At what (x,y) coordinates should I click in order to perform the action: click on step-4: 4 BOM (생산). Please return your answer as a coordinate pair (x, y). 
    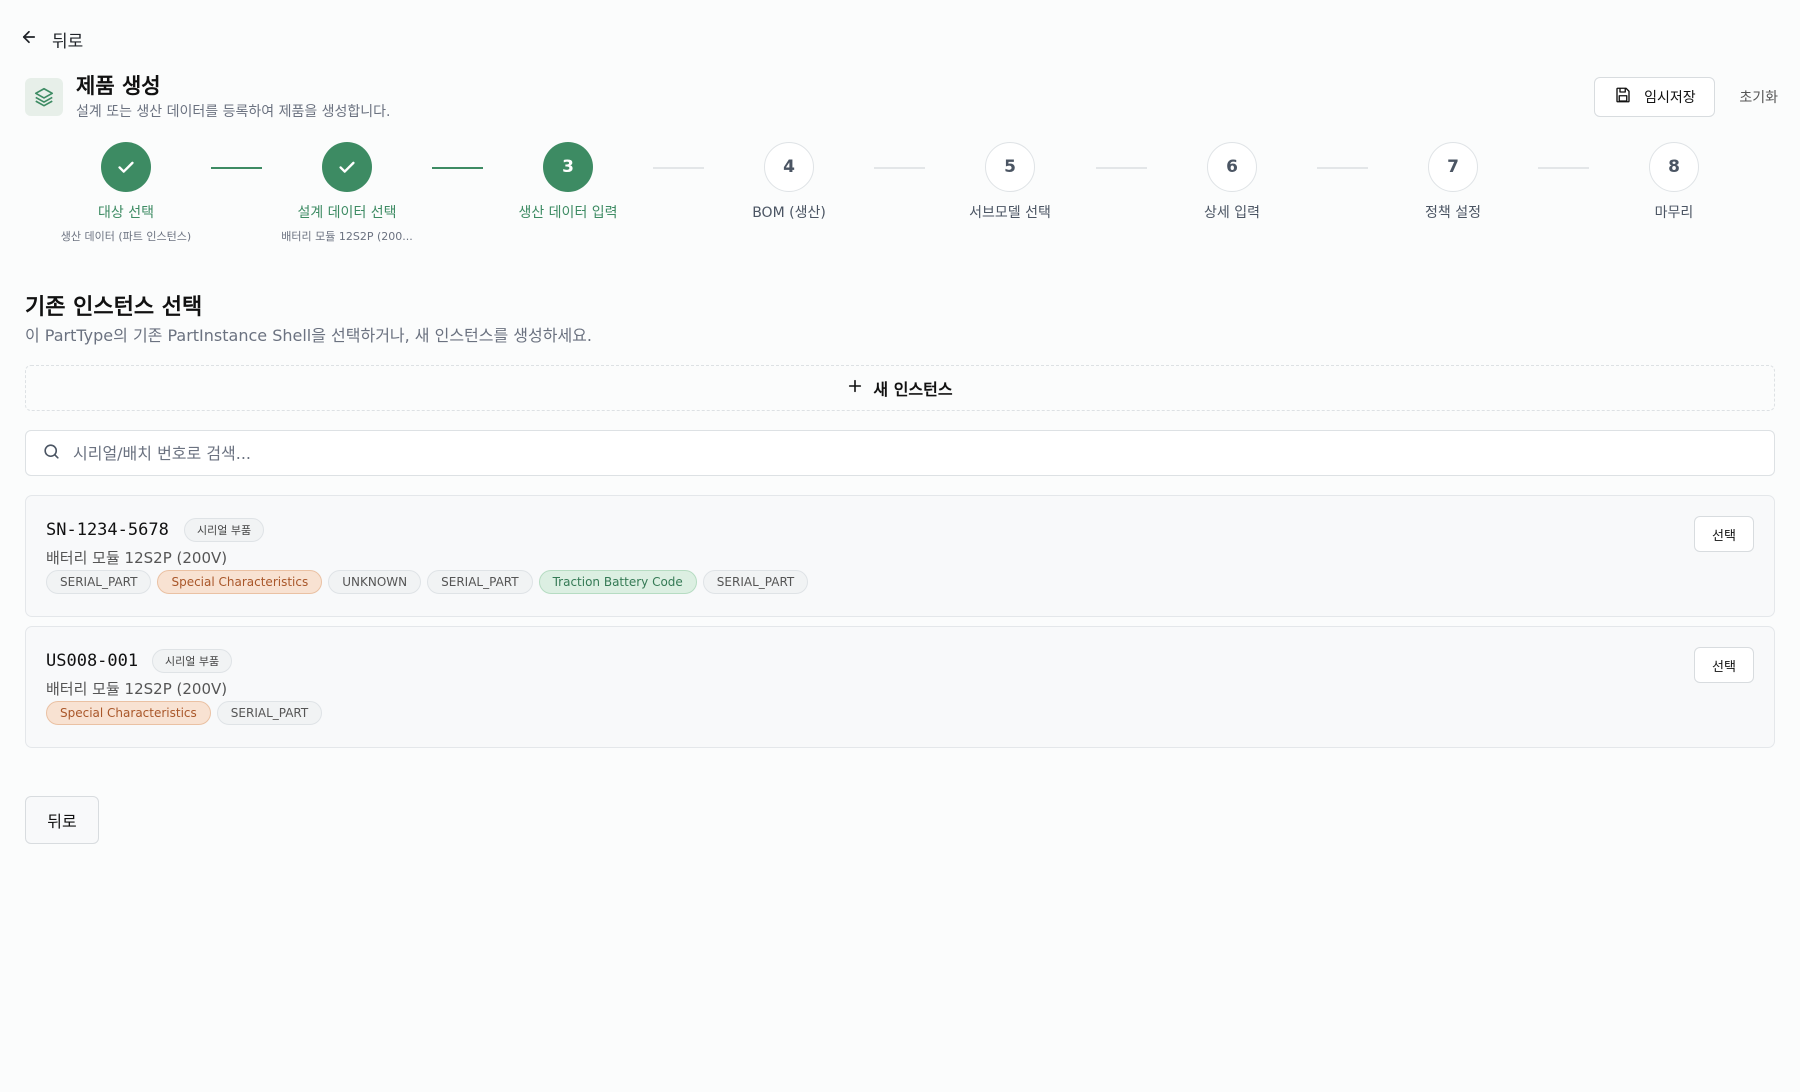
    Looking at the image, I should click on (789, 182).